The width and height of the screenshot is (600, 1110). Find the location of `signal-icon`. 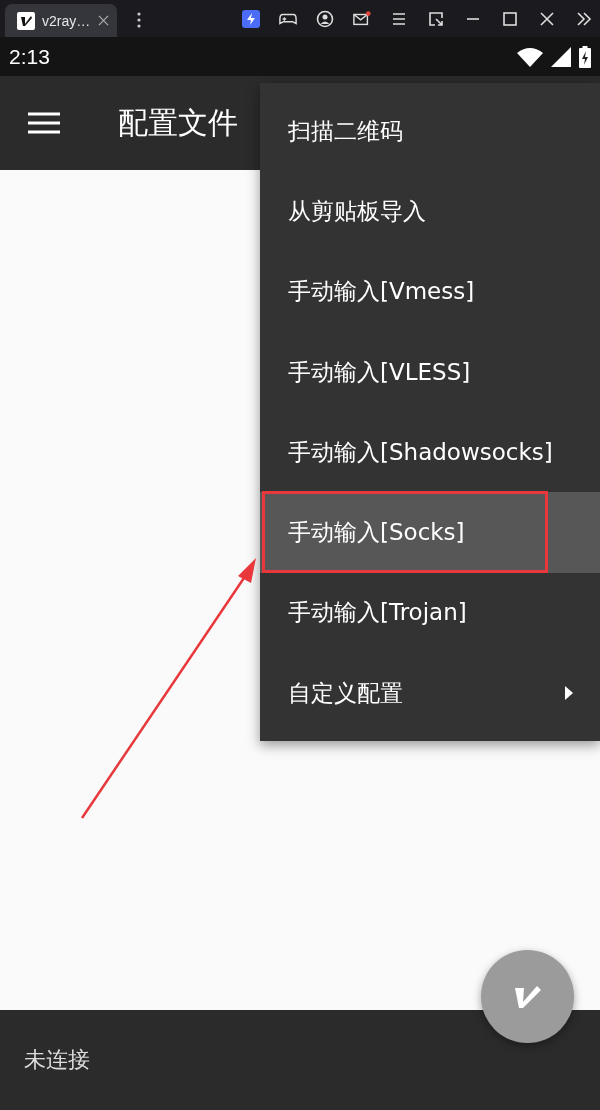

signal-icon is located at coordinates (561, 56).